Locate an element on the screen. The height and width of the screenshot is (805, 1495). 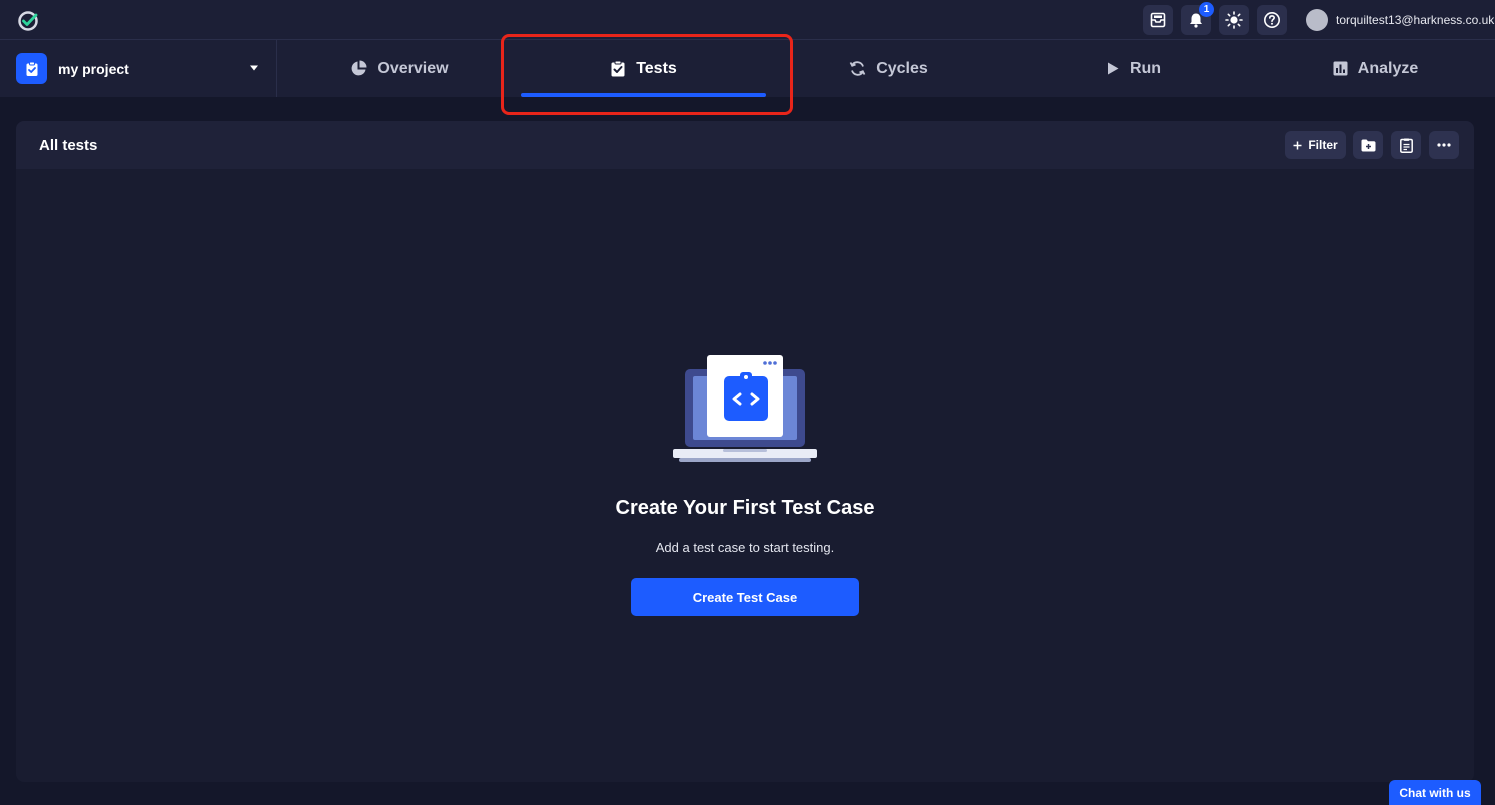
theme-sun-icon is located at coordinates (1234, 20).